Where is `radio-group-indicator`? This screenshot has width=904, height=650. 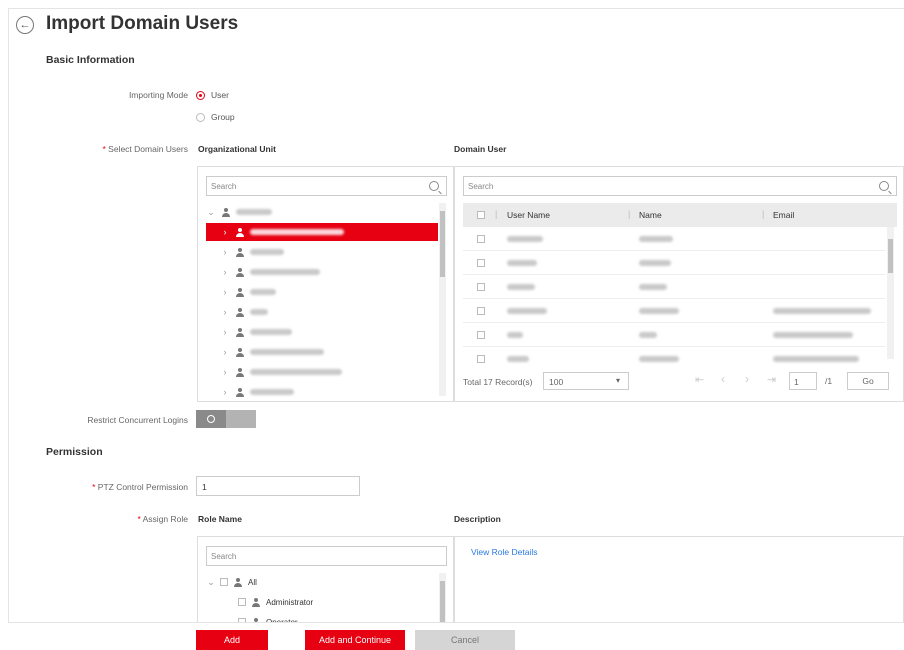
radio-group-indicator is located at coordinates (200, 117).